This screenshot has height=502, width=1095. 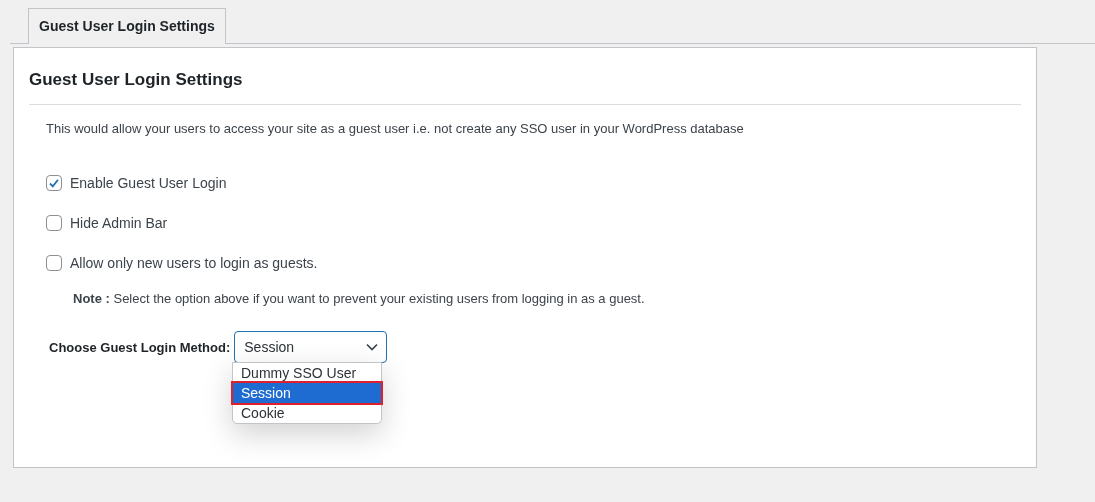 What do you see at coordinates (307, 393) in the screenshot?
I see `dropdown-option: Session` at bounding box center [307, 393].